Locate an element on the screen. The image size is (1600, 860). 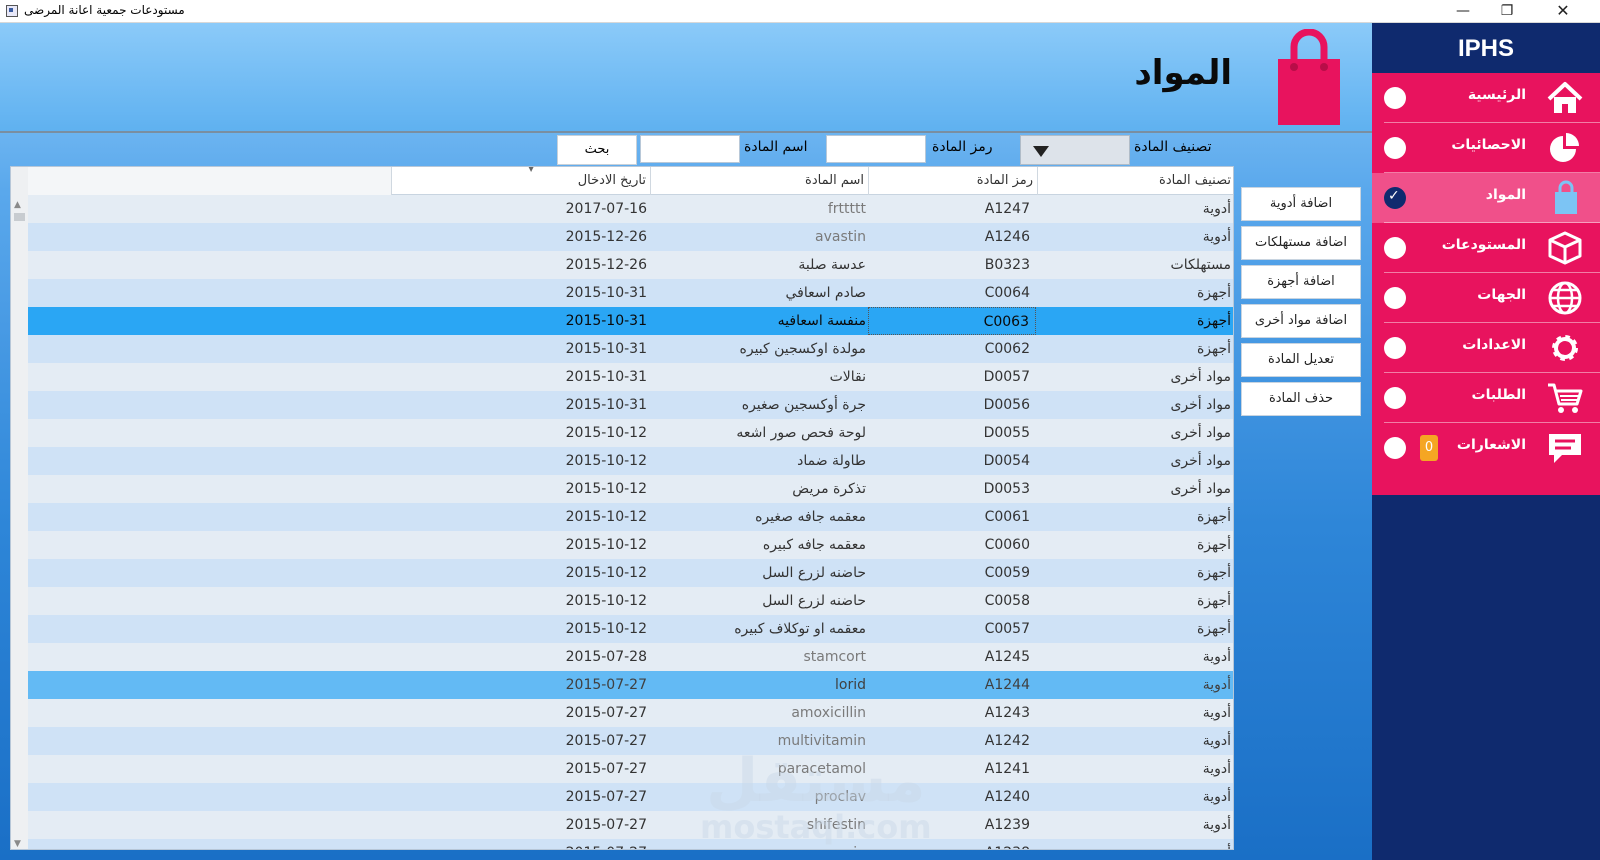
chat-icon is located at coordinates (1565, 448).